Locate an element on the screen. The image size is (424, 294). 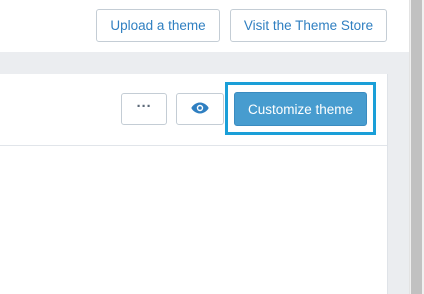
more-actions-label: ··· is located at coordinates (144, 106).